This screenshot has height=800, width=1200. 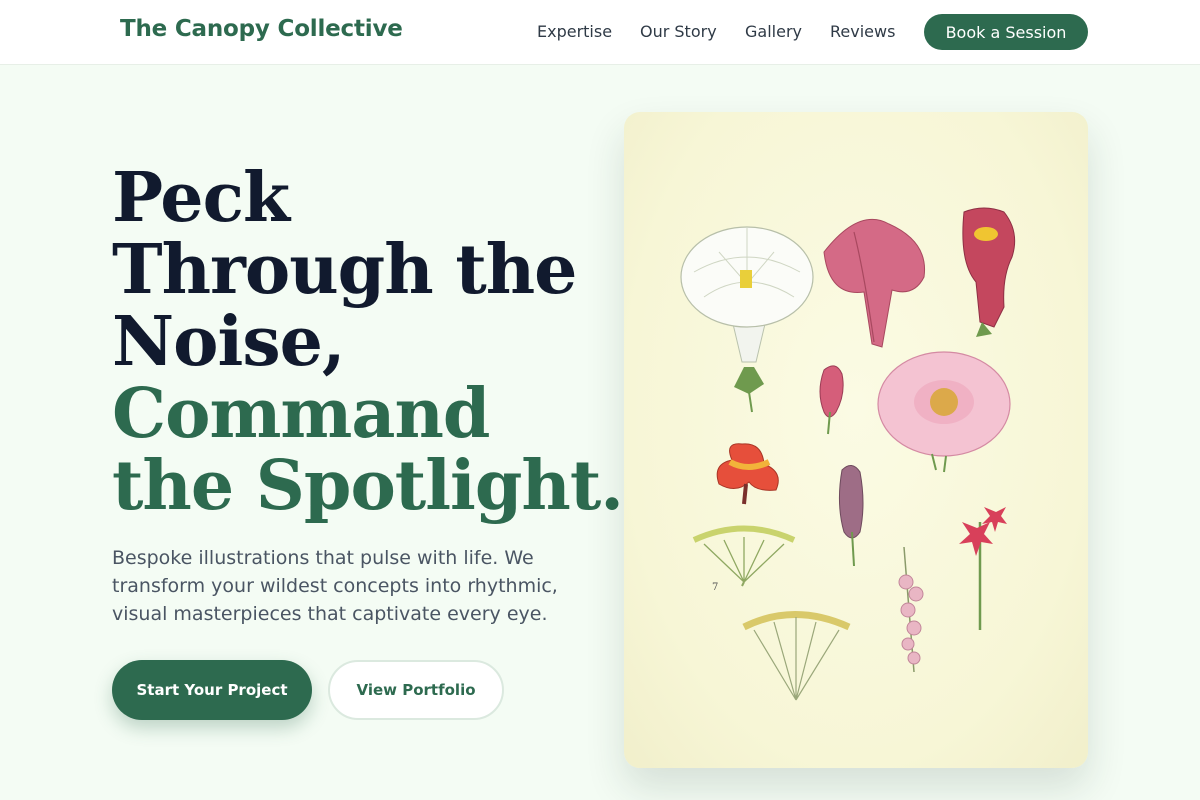 I want to click on white-flower-illustration, so click(x=747, y=319).